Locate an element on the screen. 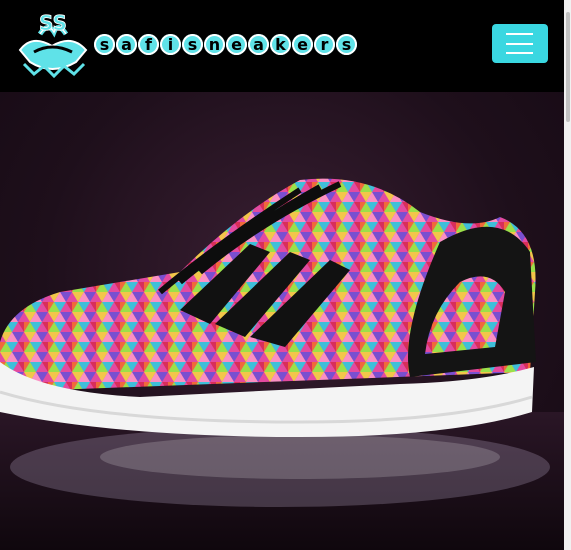  svg-text: SS is located at coordinates (53, 23).